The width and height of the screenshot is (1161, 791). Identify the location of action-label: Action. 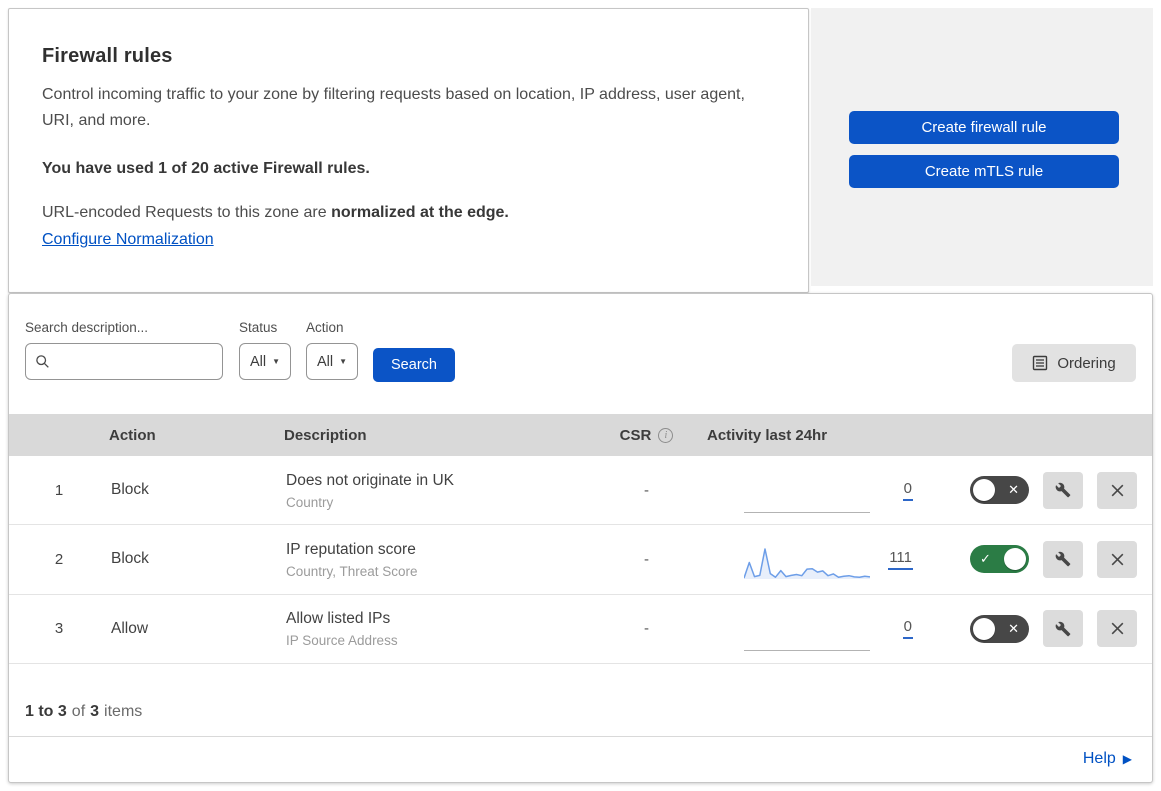
(325, 327).